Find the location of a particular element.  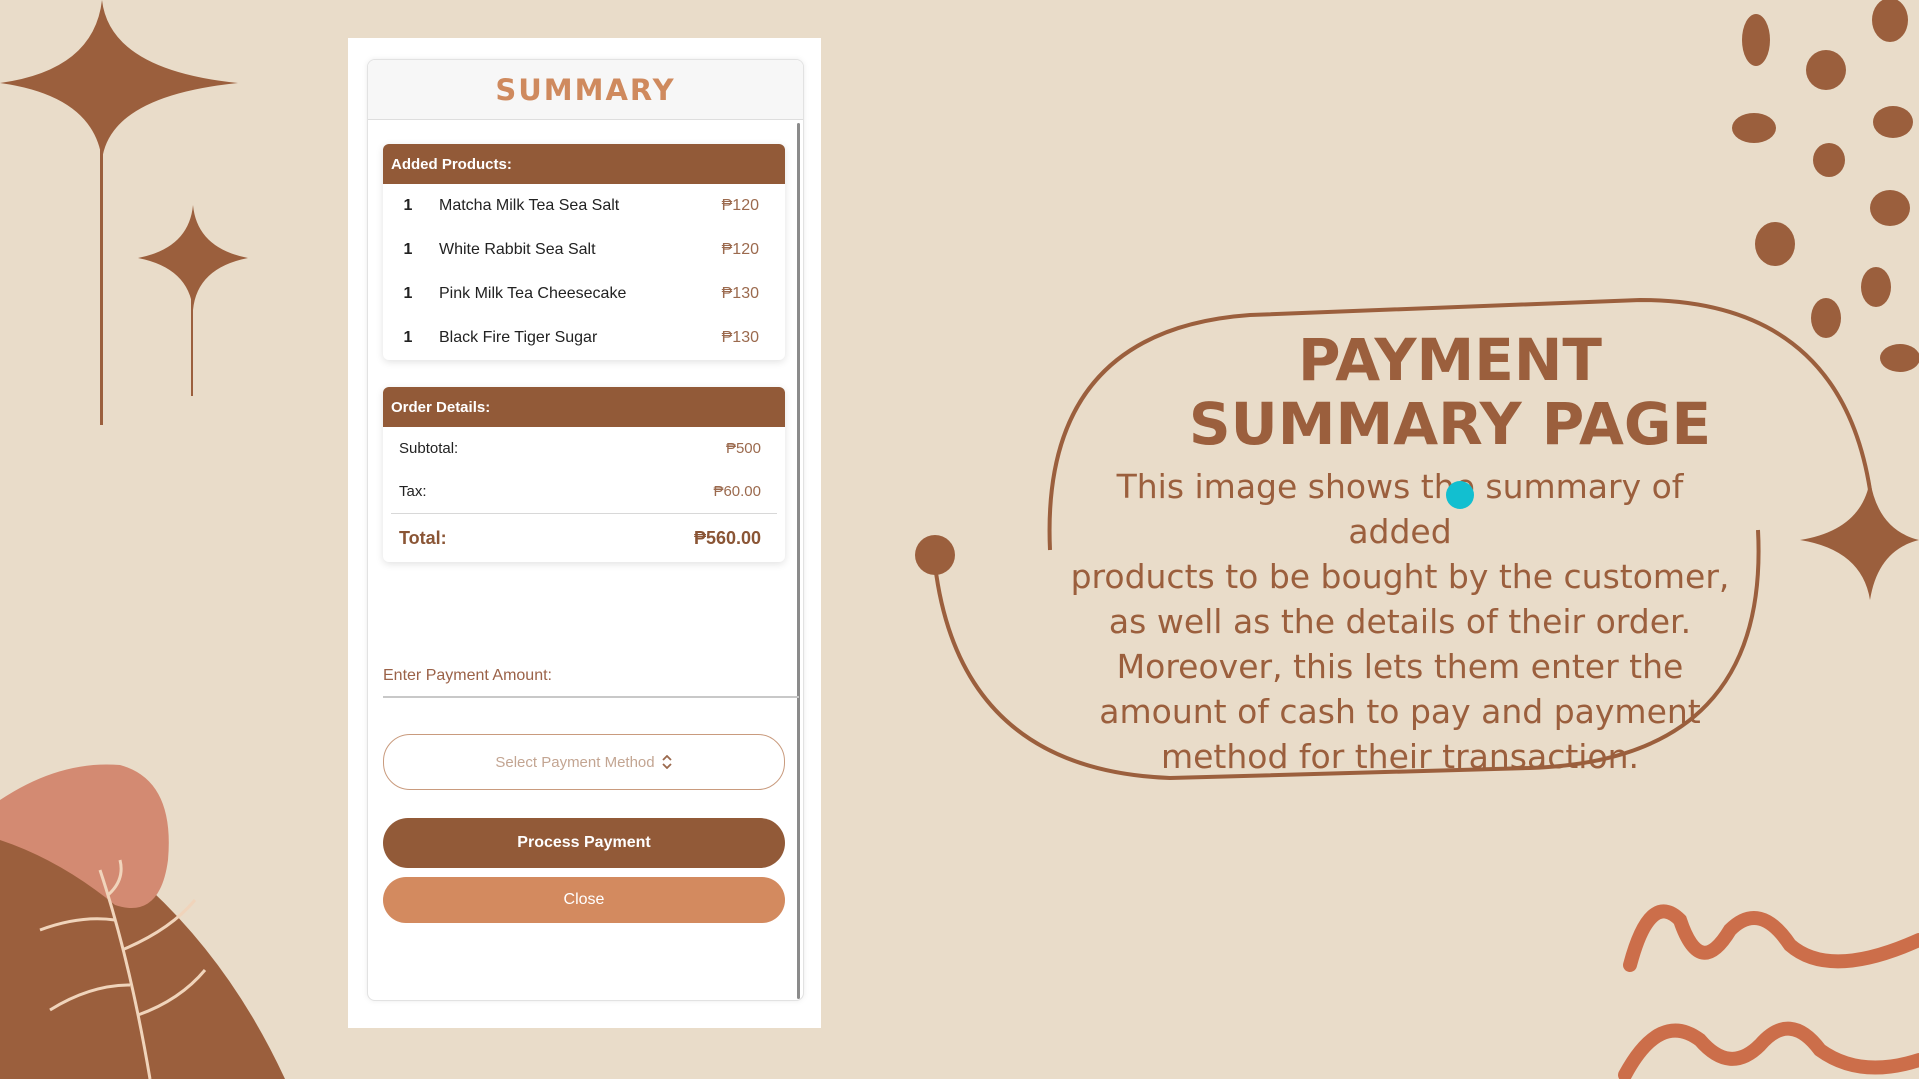

description-line: as well as the details of their order. is located at coordinates (1400, 621).